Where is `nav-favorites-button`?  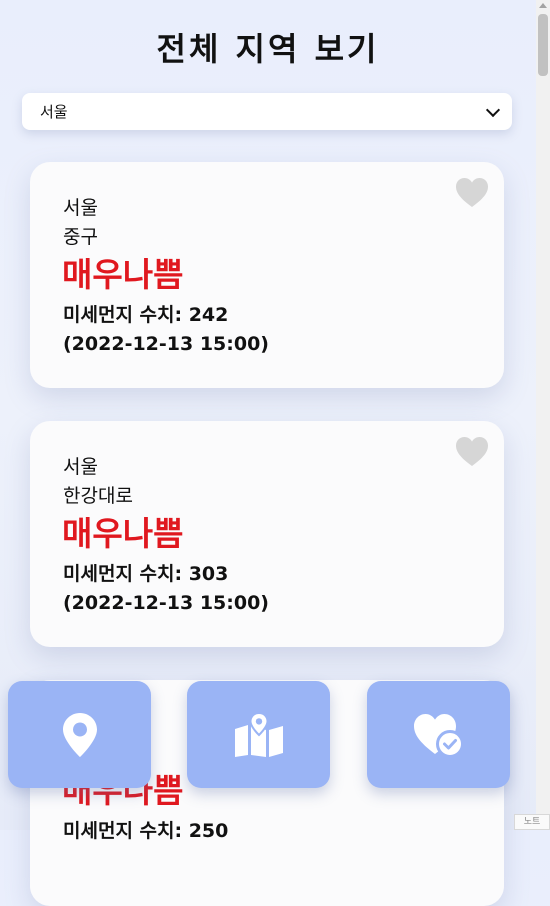 nav-favorites-button is located at coordinates (438, 734).